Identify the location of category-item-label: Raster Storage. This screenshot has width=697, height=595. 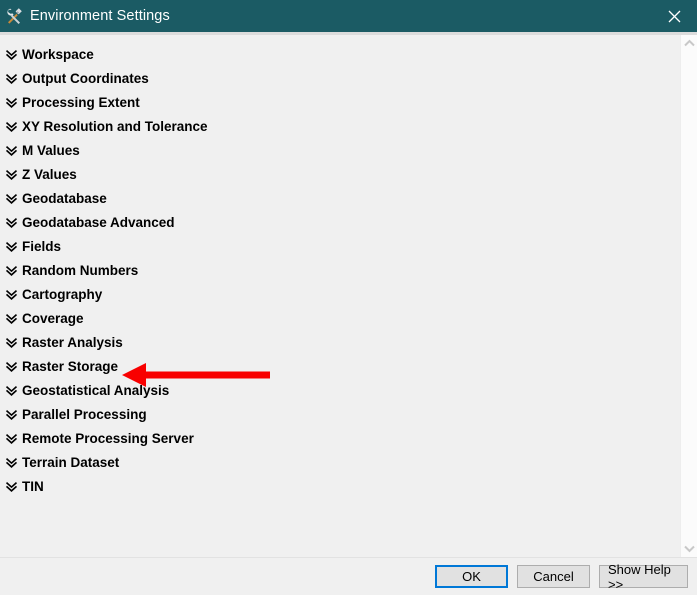
(70, 366).